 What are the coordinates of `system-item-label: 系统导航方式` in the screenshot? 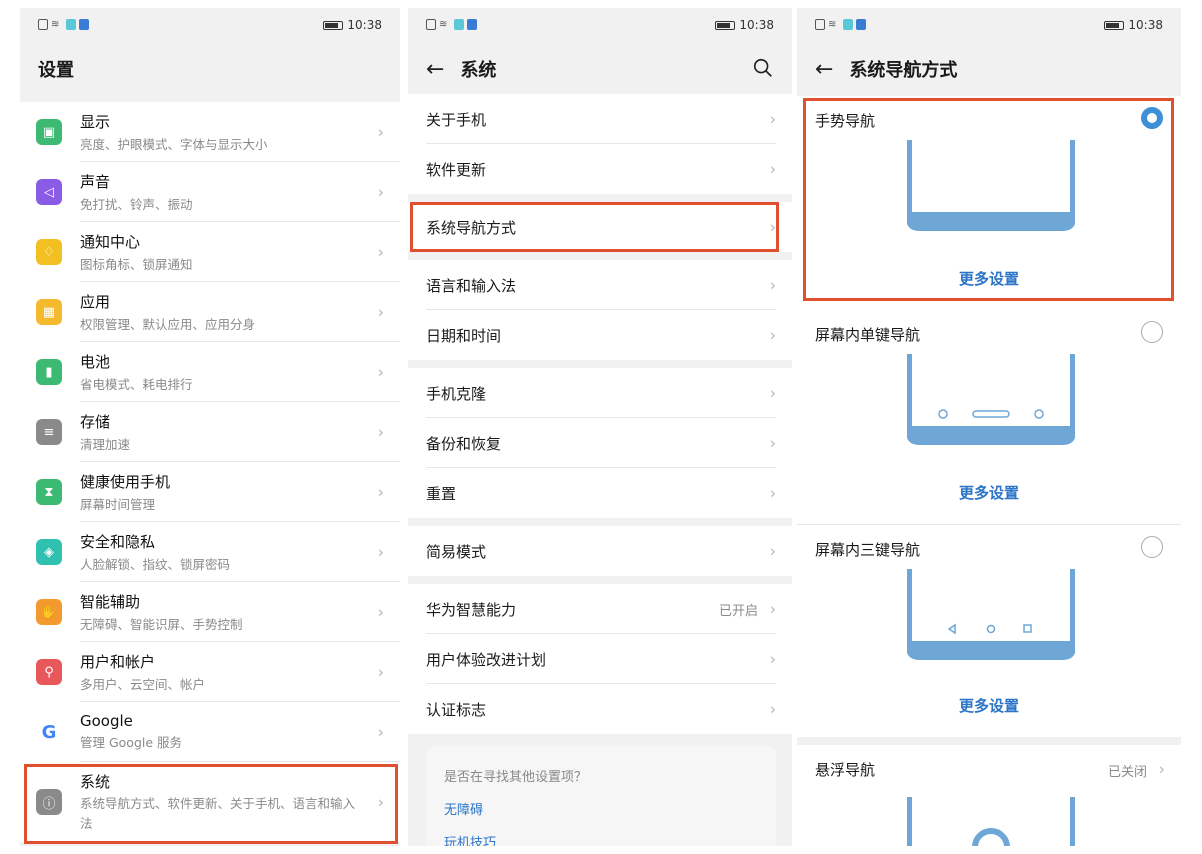 It's located at (471, 227).